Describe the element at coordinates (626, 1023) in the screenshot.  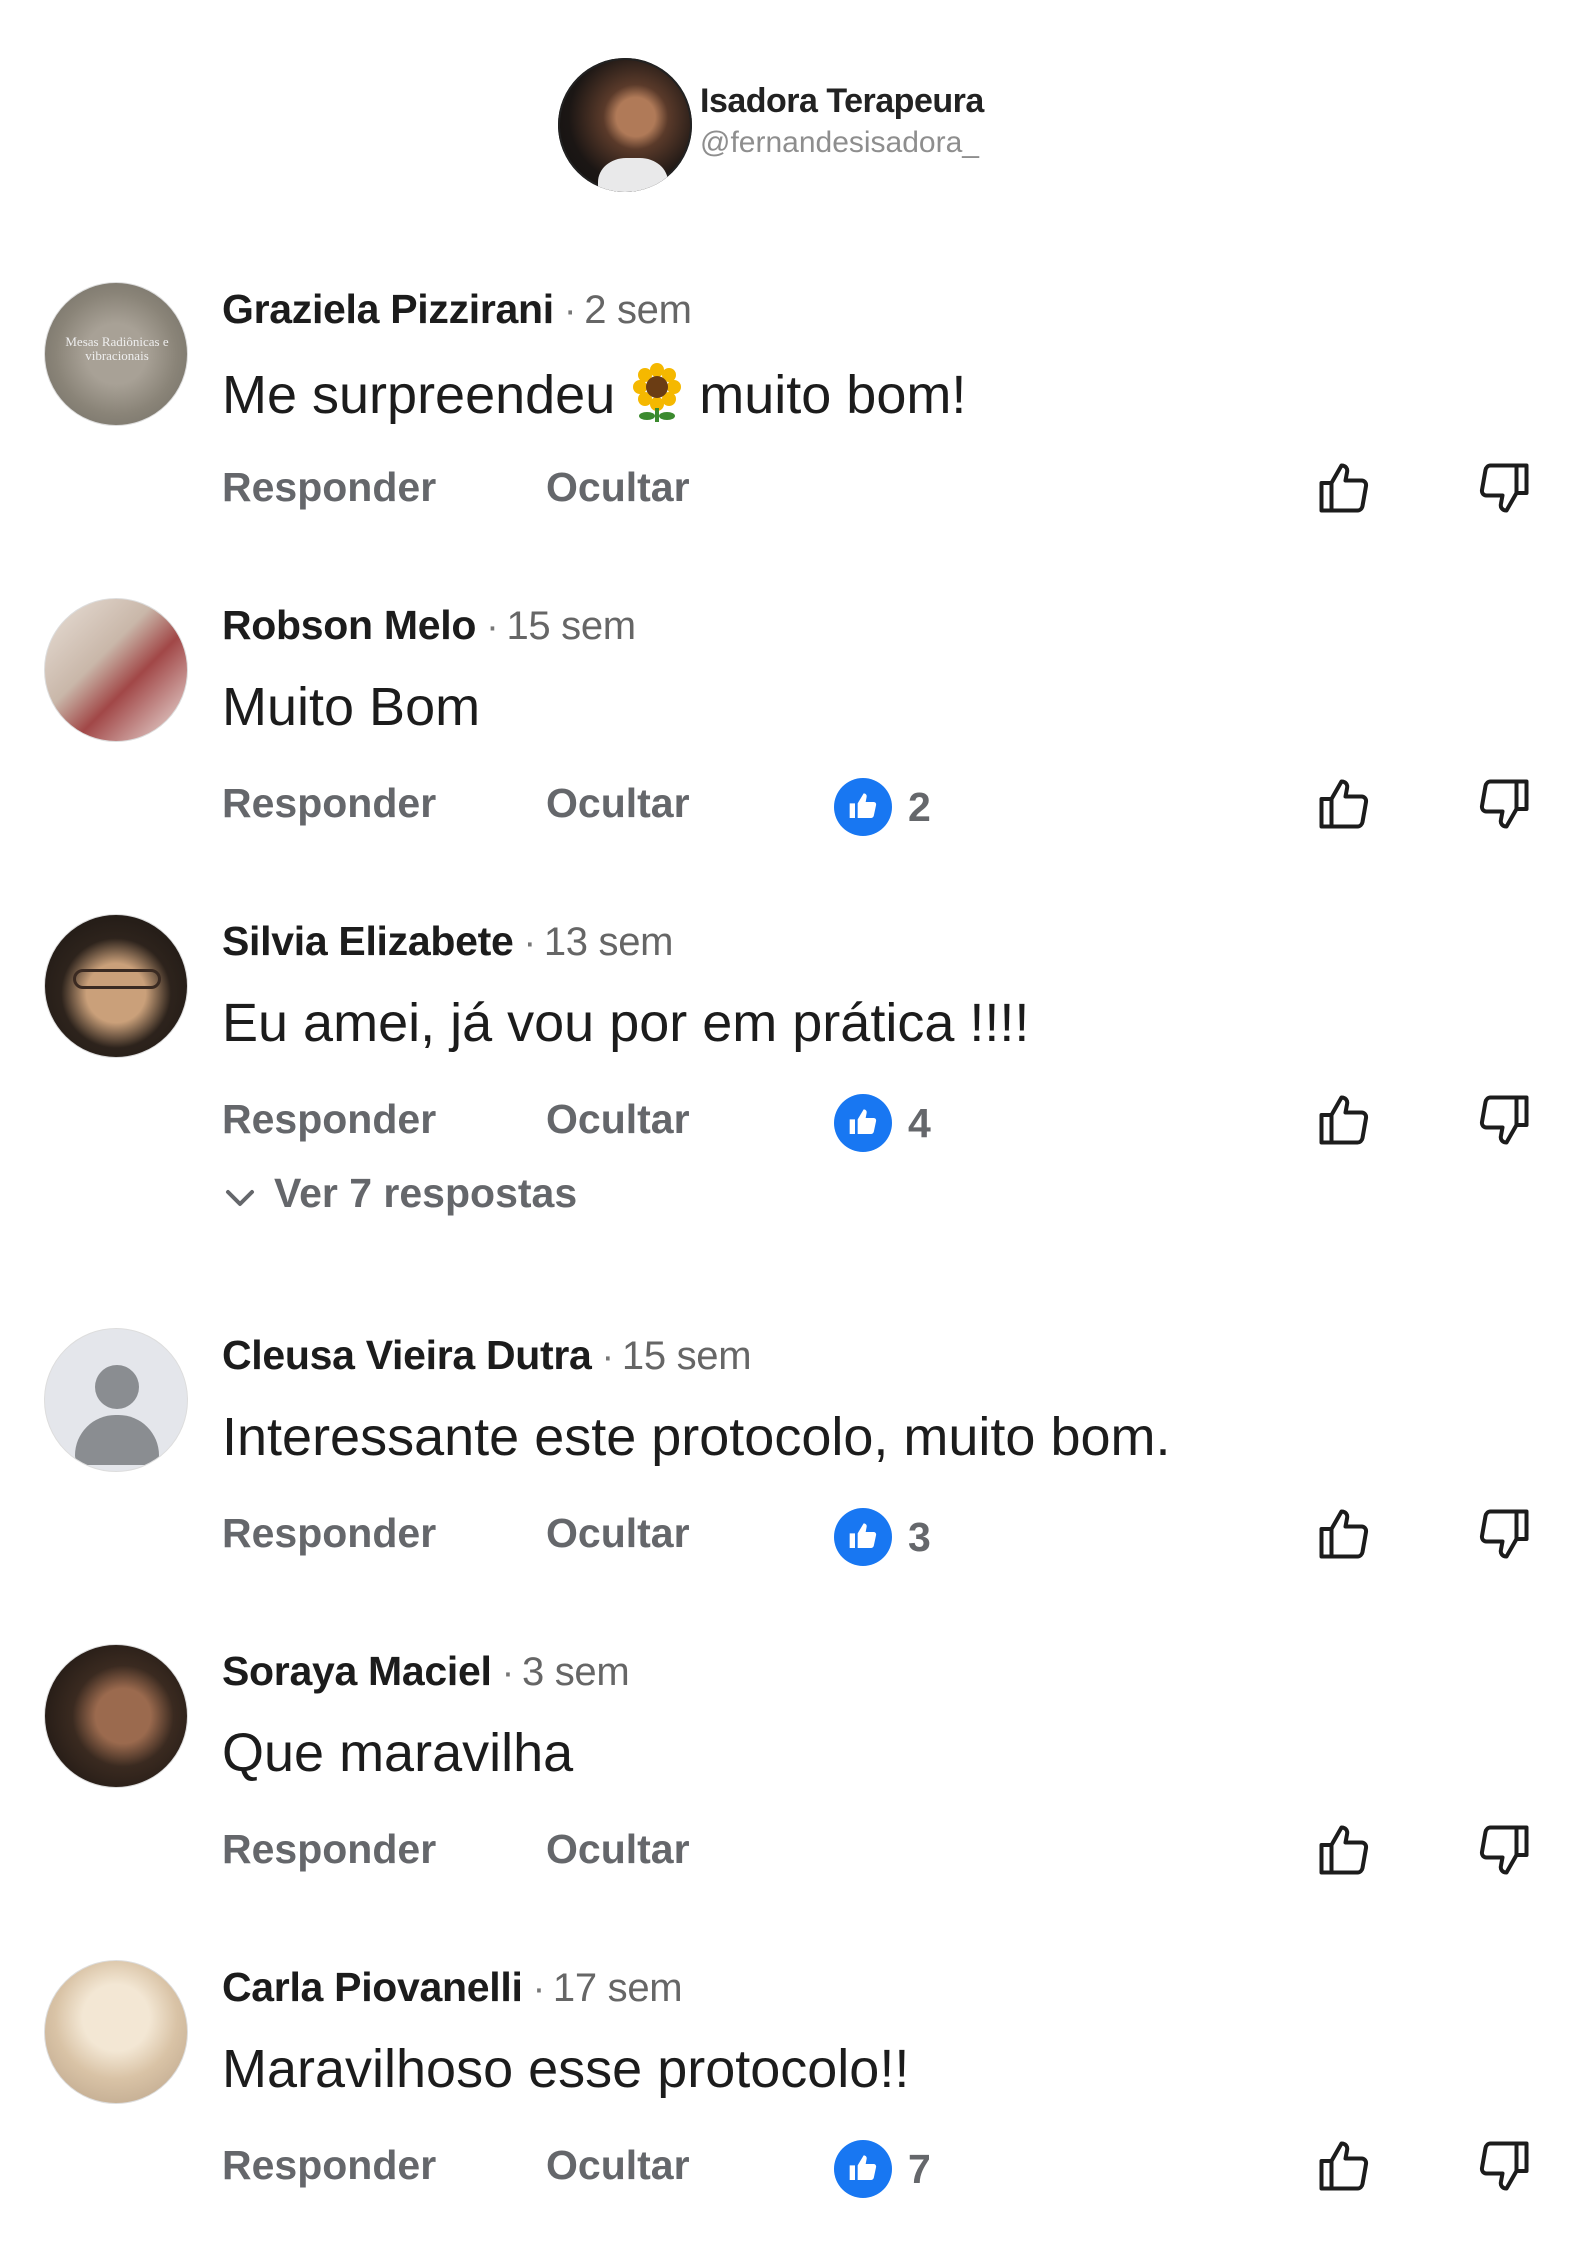
I see `comment-text: Eu amei, já vou por em prática !!!!` at that location.